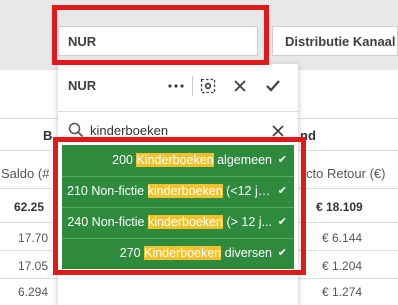  What do you see at coordinates (278, 130) in the screenshot?
I see `clear-search-icon` at bounding box center [278, 130].